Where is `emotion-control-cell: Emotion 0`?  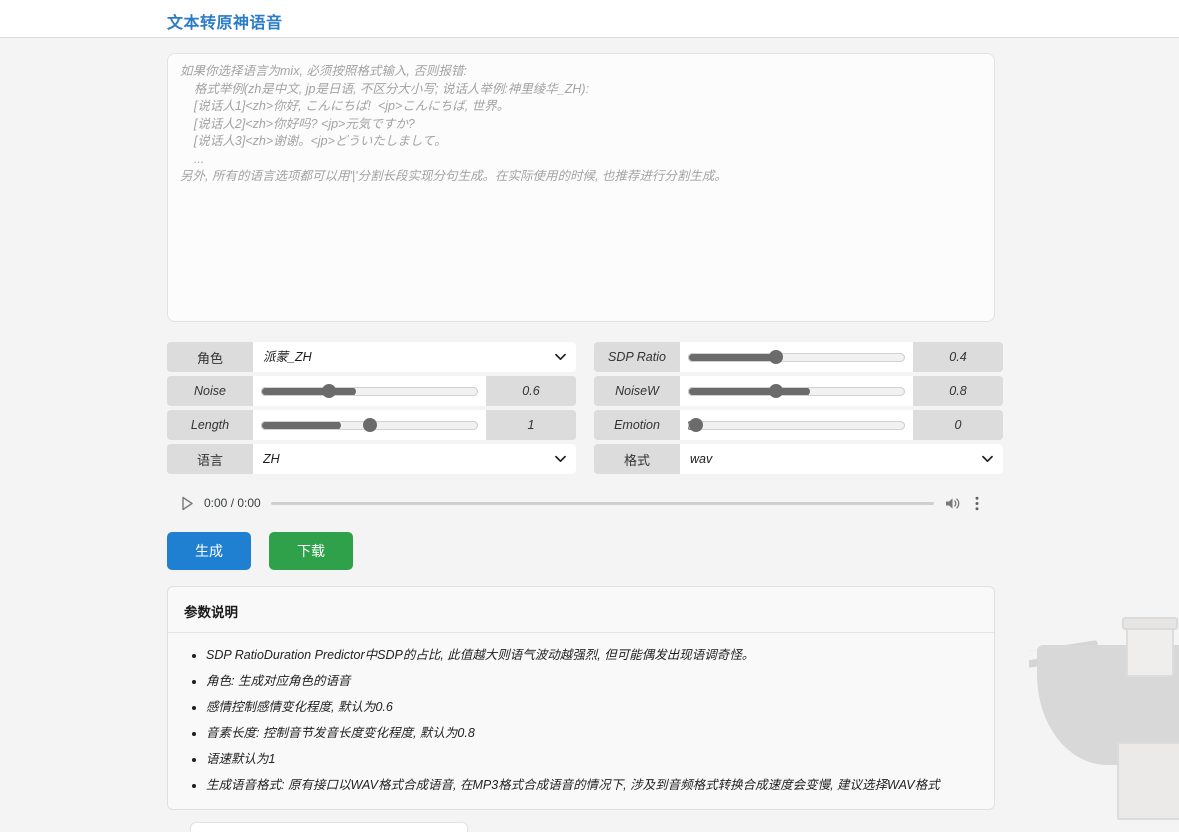 emotion-control-cell: Emotion 0 is located at coordinates (794, 425).